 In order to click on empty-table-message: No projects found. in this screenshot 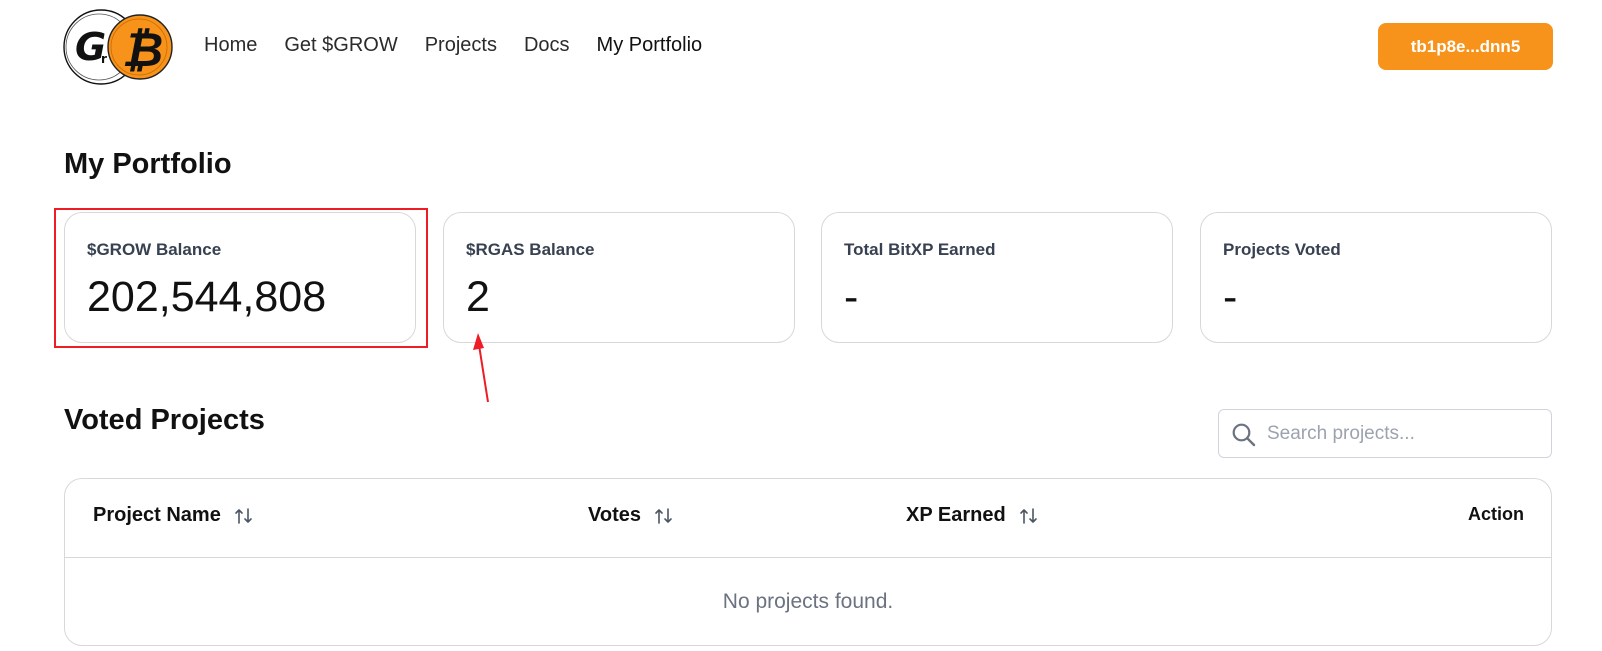, I will do `click(808, 601)`.